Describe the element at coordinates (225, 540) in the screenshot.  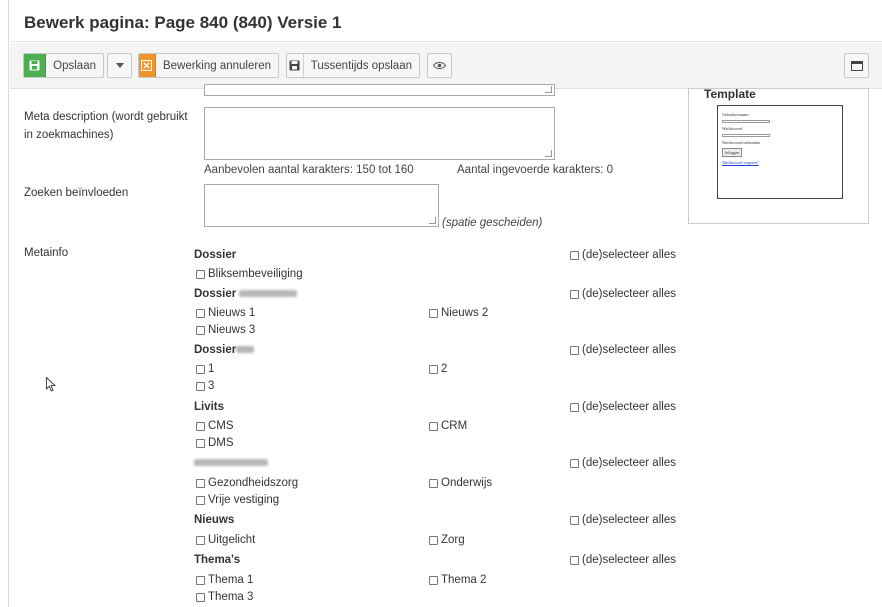
I see `checkbox-item: Uitgelicht` at that location.